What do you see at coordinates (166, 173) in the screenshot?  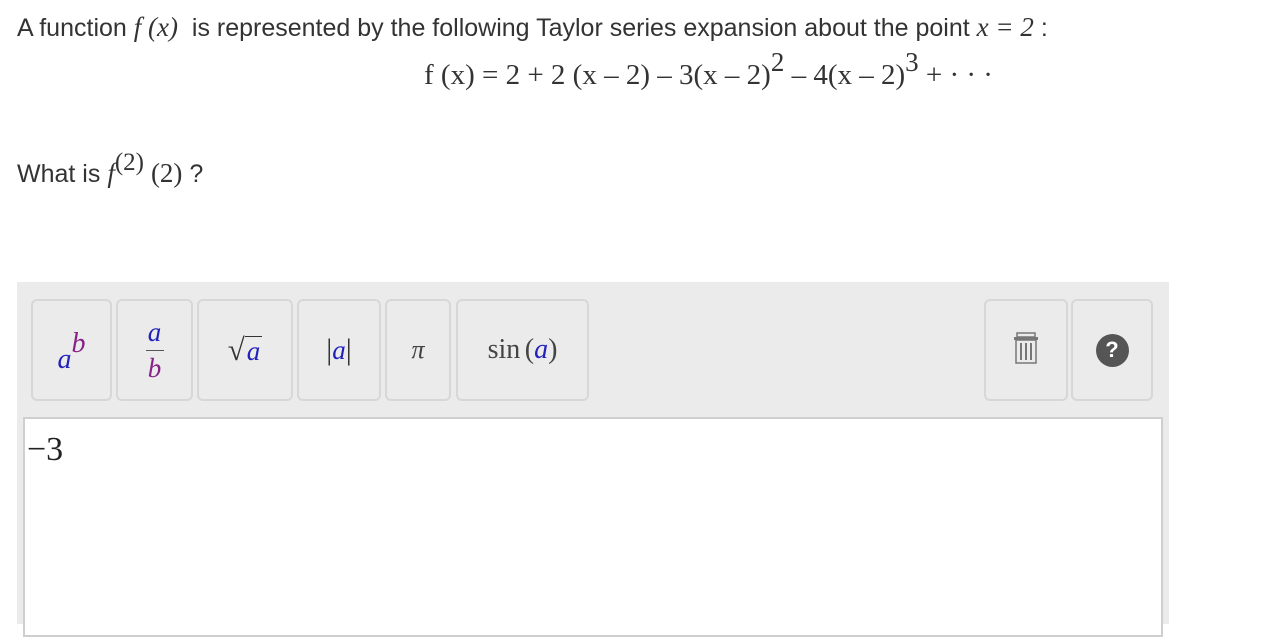 I see `prompt-argument: (2)` at bounding box center [166, 173].